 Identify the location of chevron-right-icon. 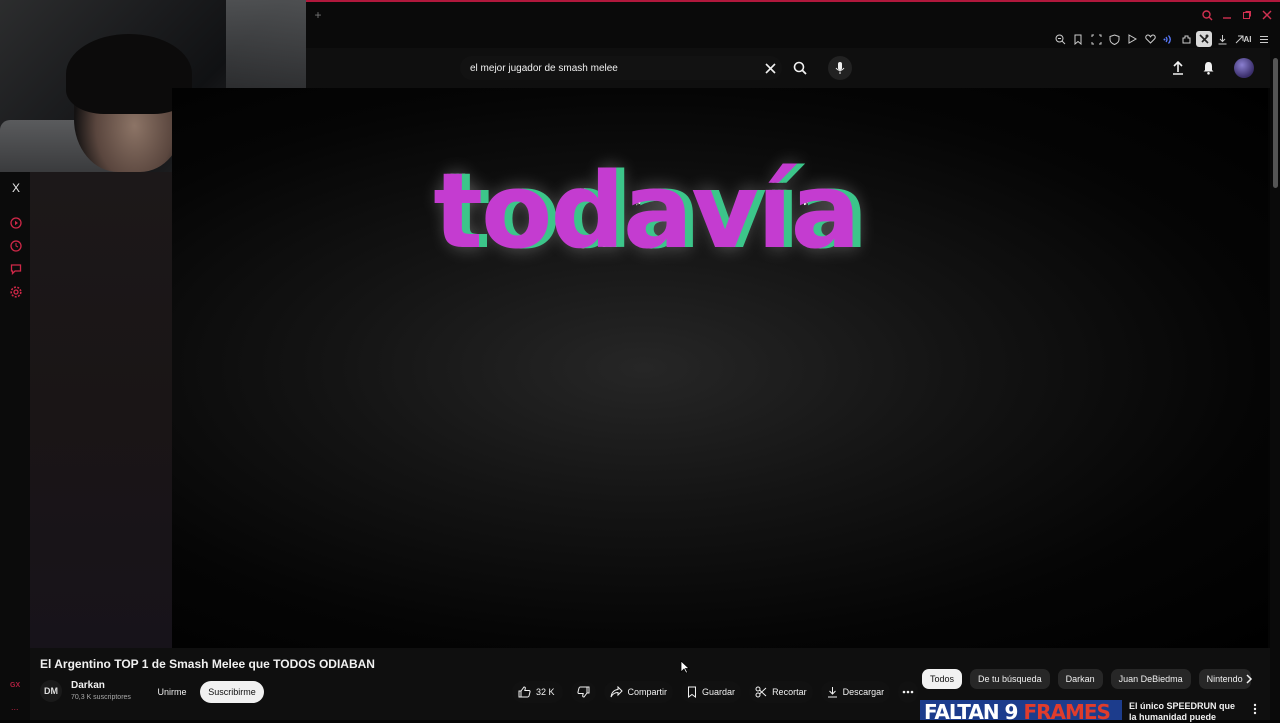
(1249, 679).